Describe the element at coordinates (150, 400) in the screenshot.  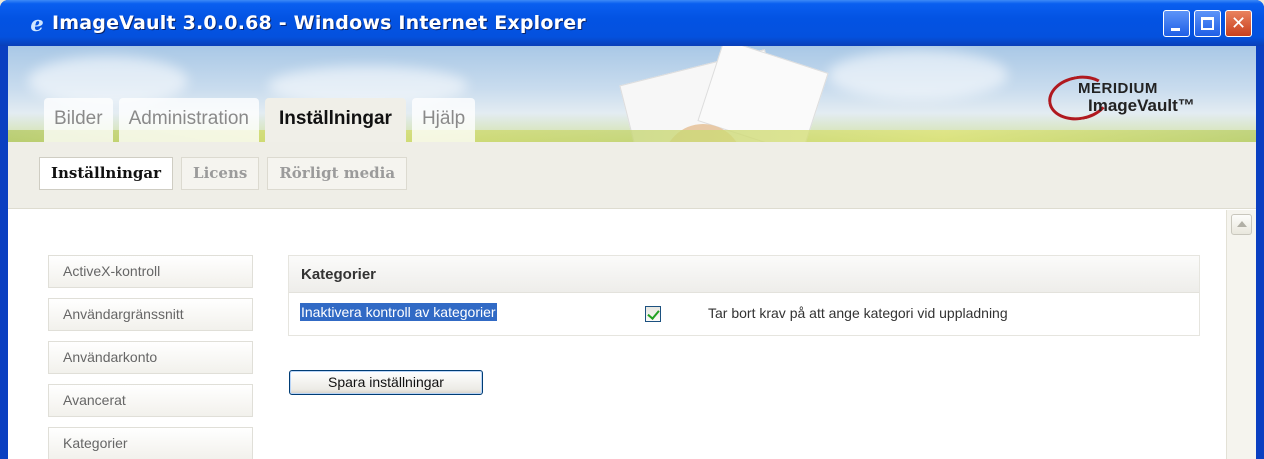
I see `side-item-avancerat: Avancerat` at that location.